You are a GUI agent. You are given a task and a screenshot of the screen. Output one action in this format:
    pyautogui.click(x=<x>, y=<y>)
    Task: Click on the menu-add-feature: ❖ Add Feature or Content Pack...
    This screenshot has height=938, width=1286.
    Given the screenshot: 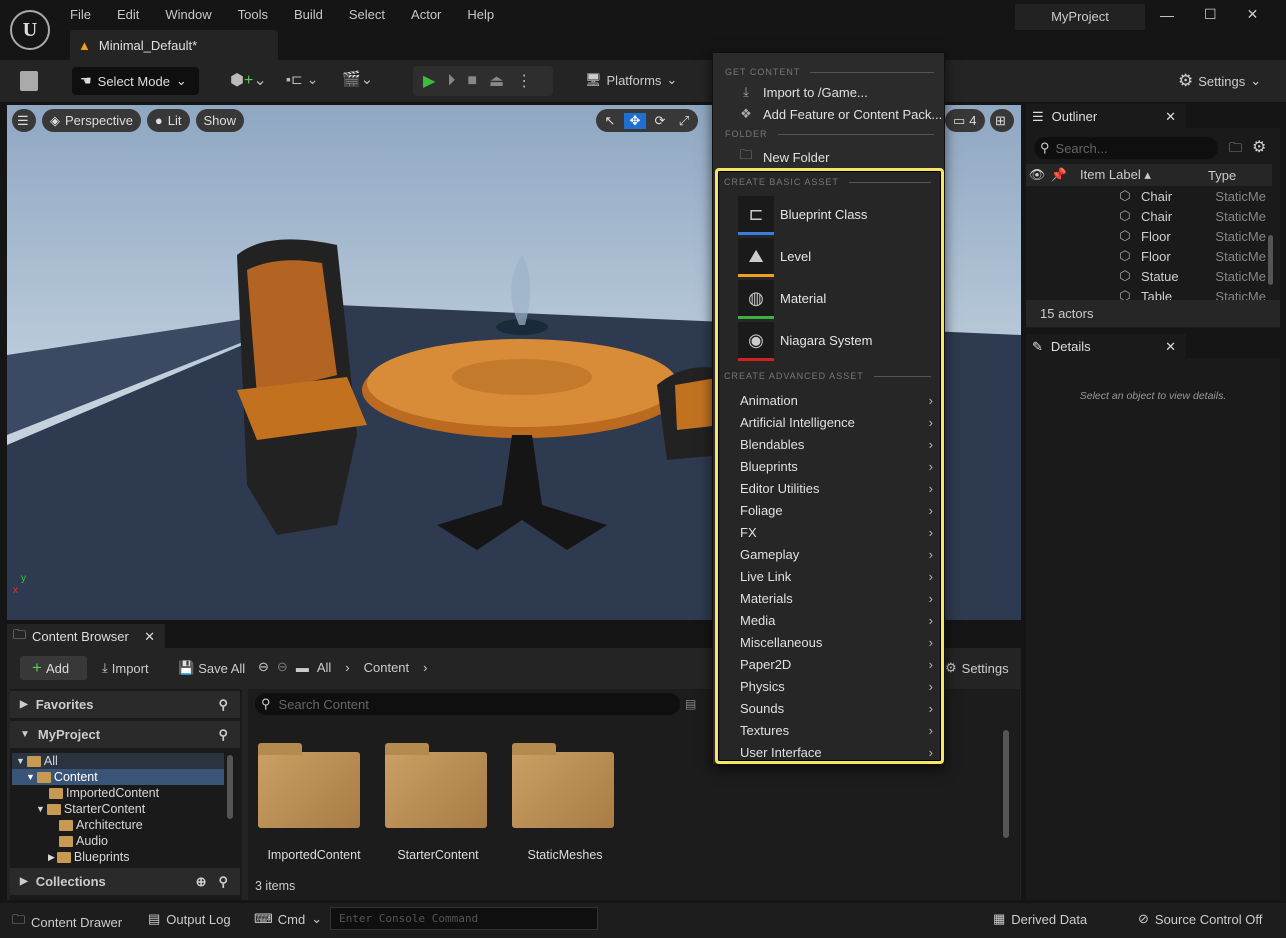 What is the action you would take?
    pyautogui.click(x=828, y=114)
    